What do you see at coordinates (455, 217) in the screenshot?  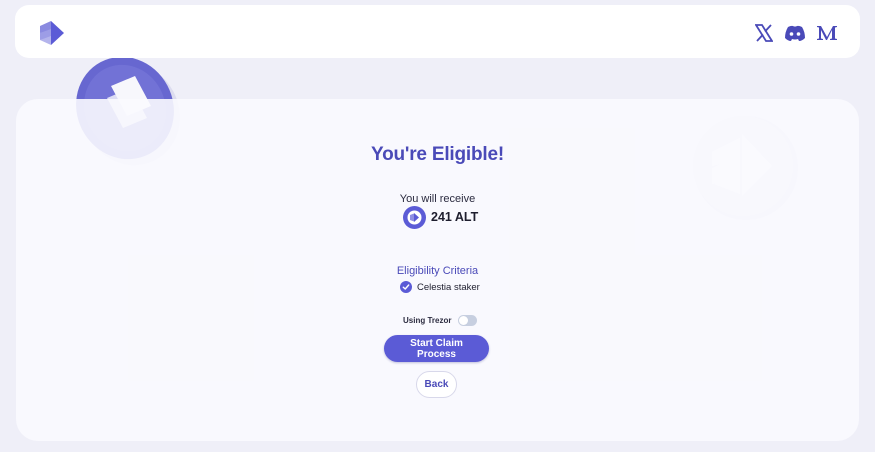 I see `amount-value: 241 ALT` at bounding box center [455, 217].